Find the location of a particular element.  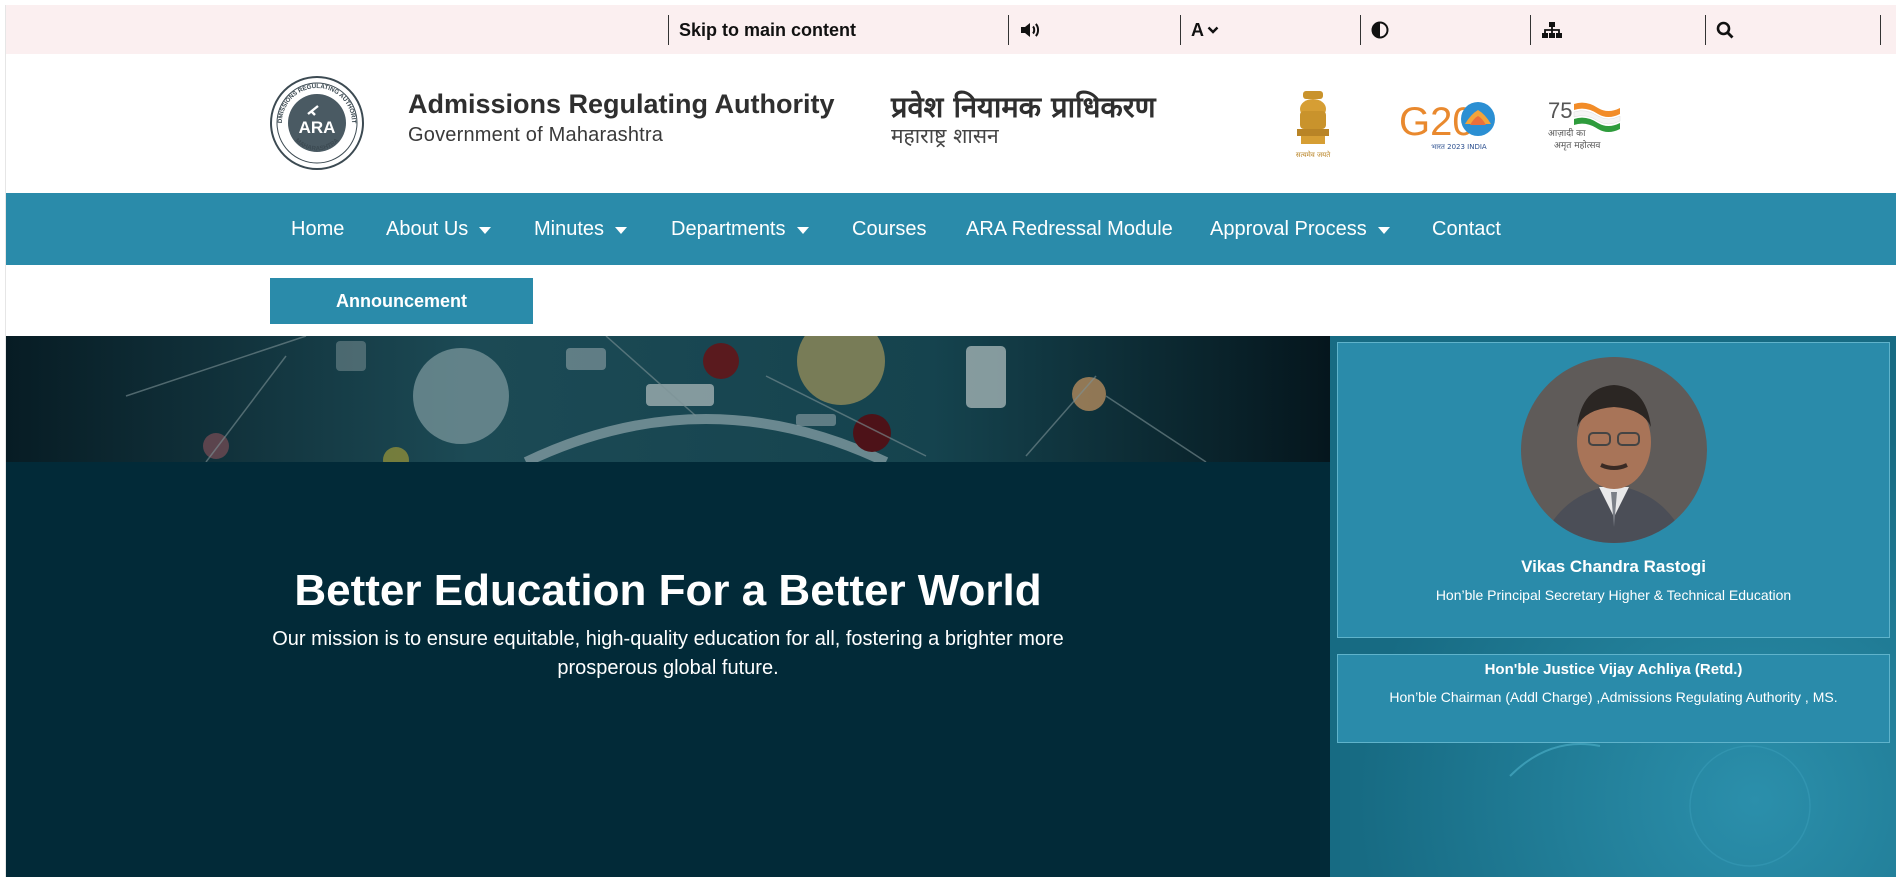

skip-to-main-link: Skip to main content is located at coordinates (838, 30).